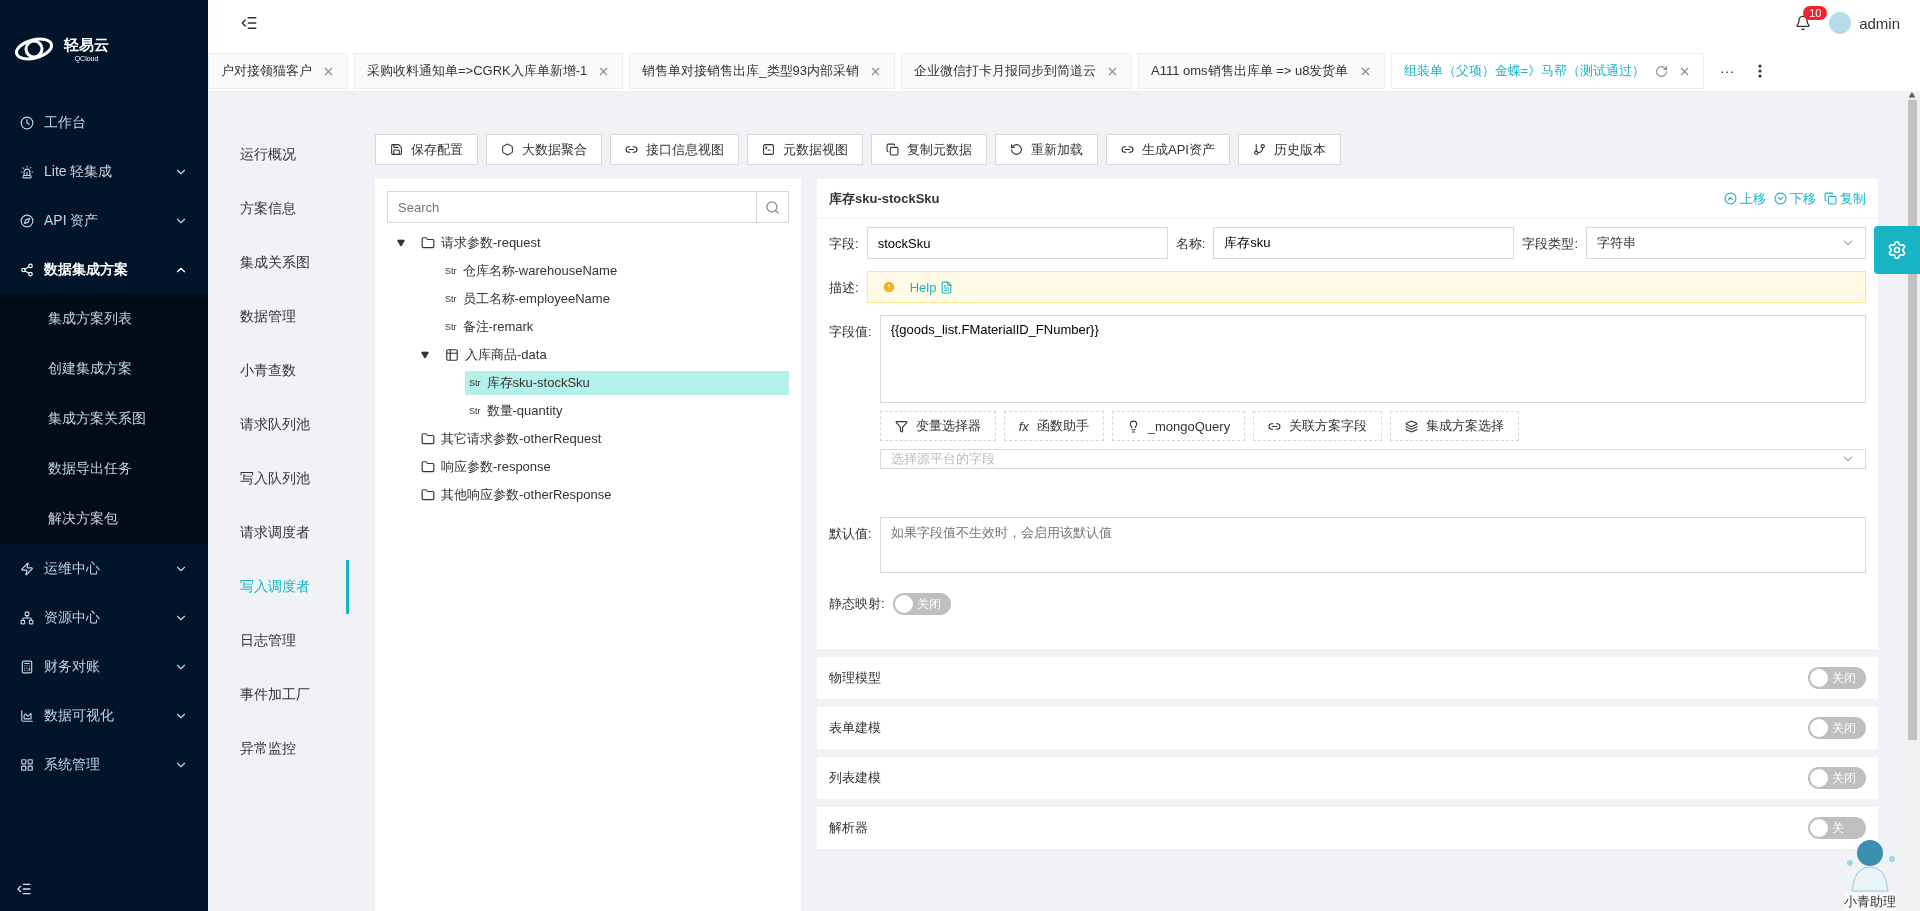 This screenshot has width=1920, height=911. I want to click on down-icon, so click(1780, 198).